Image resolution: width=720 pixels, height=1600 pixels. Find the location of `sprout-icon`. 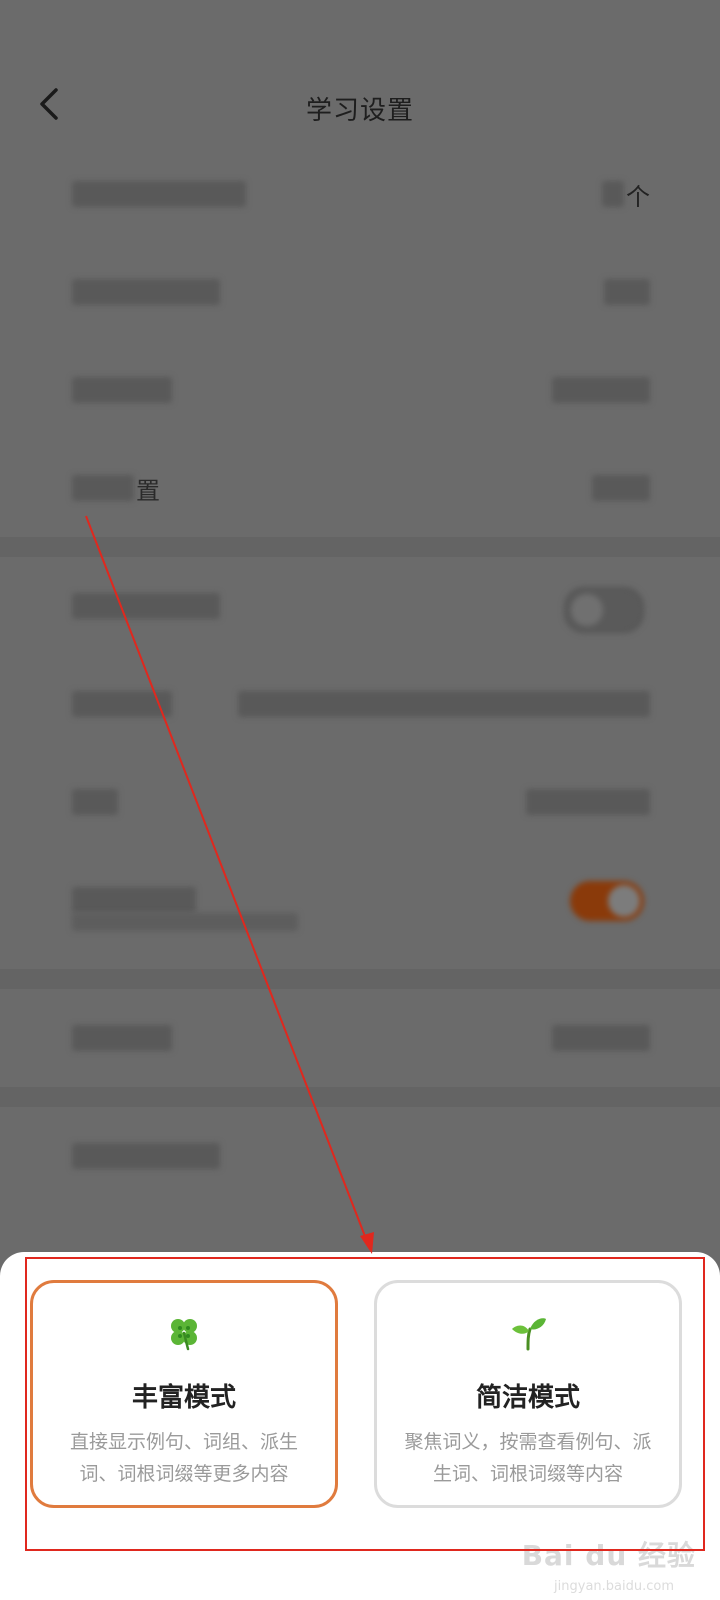

sprout-icon is located at coordinates (529, 1334).